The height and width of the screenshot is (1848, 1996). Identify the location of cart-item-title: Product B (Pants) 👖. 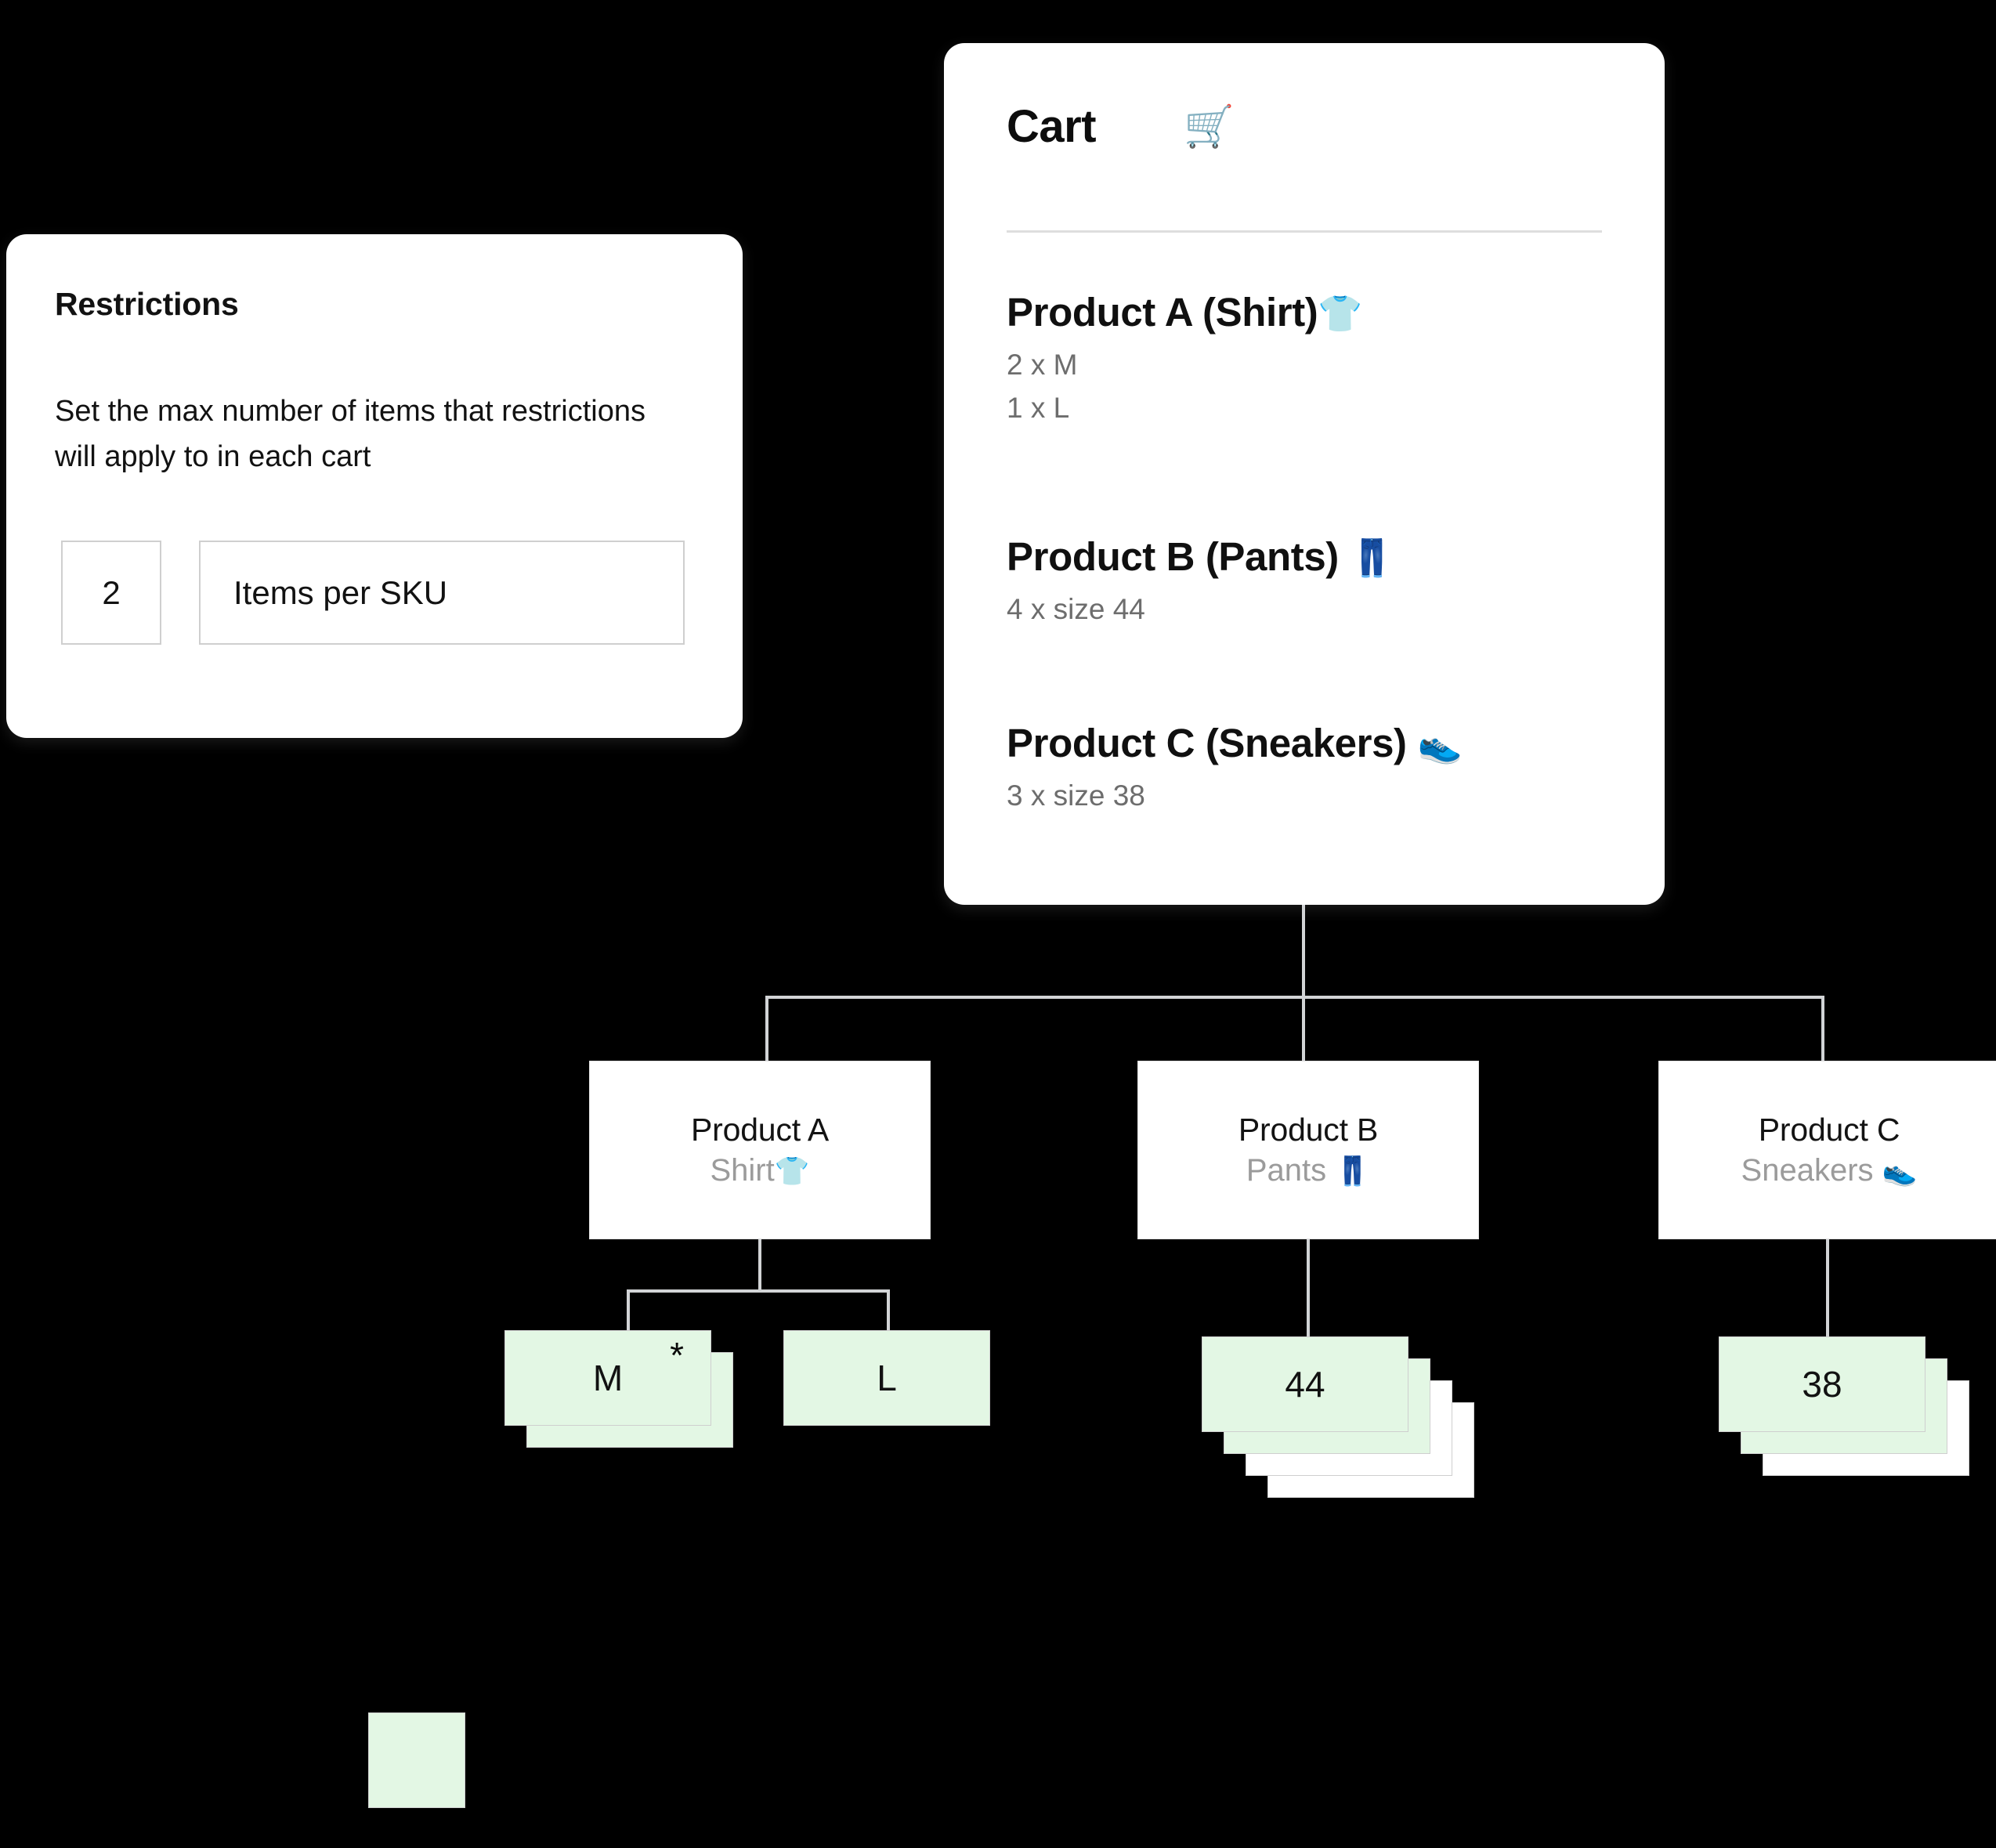
(1200, 557).